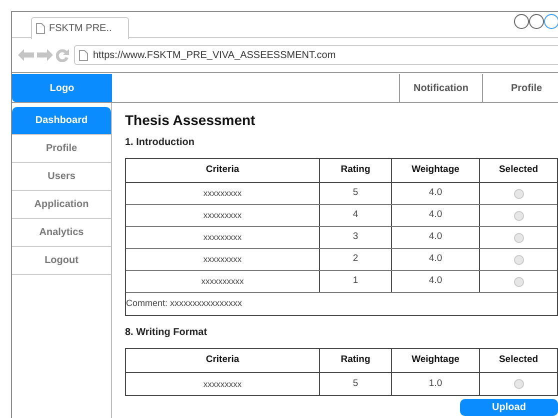 This screenshot has height=418, width=558. What do you see at coordinates (166, 333) in the screenshot?
I see `section-heading: 8. Writing Format` at bounding box center [166, 333].